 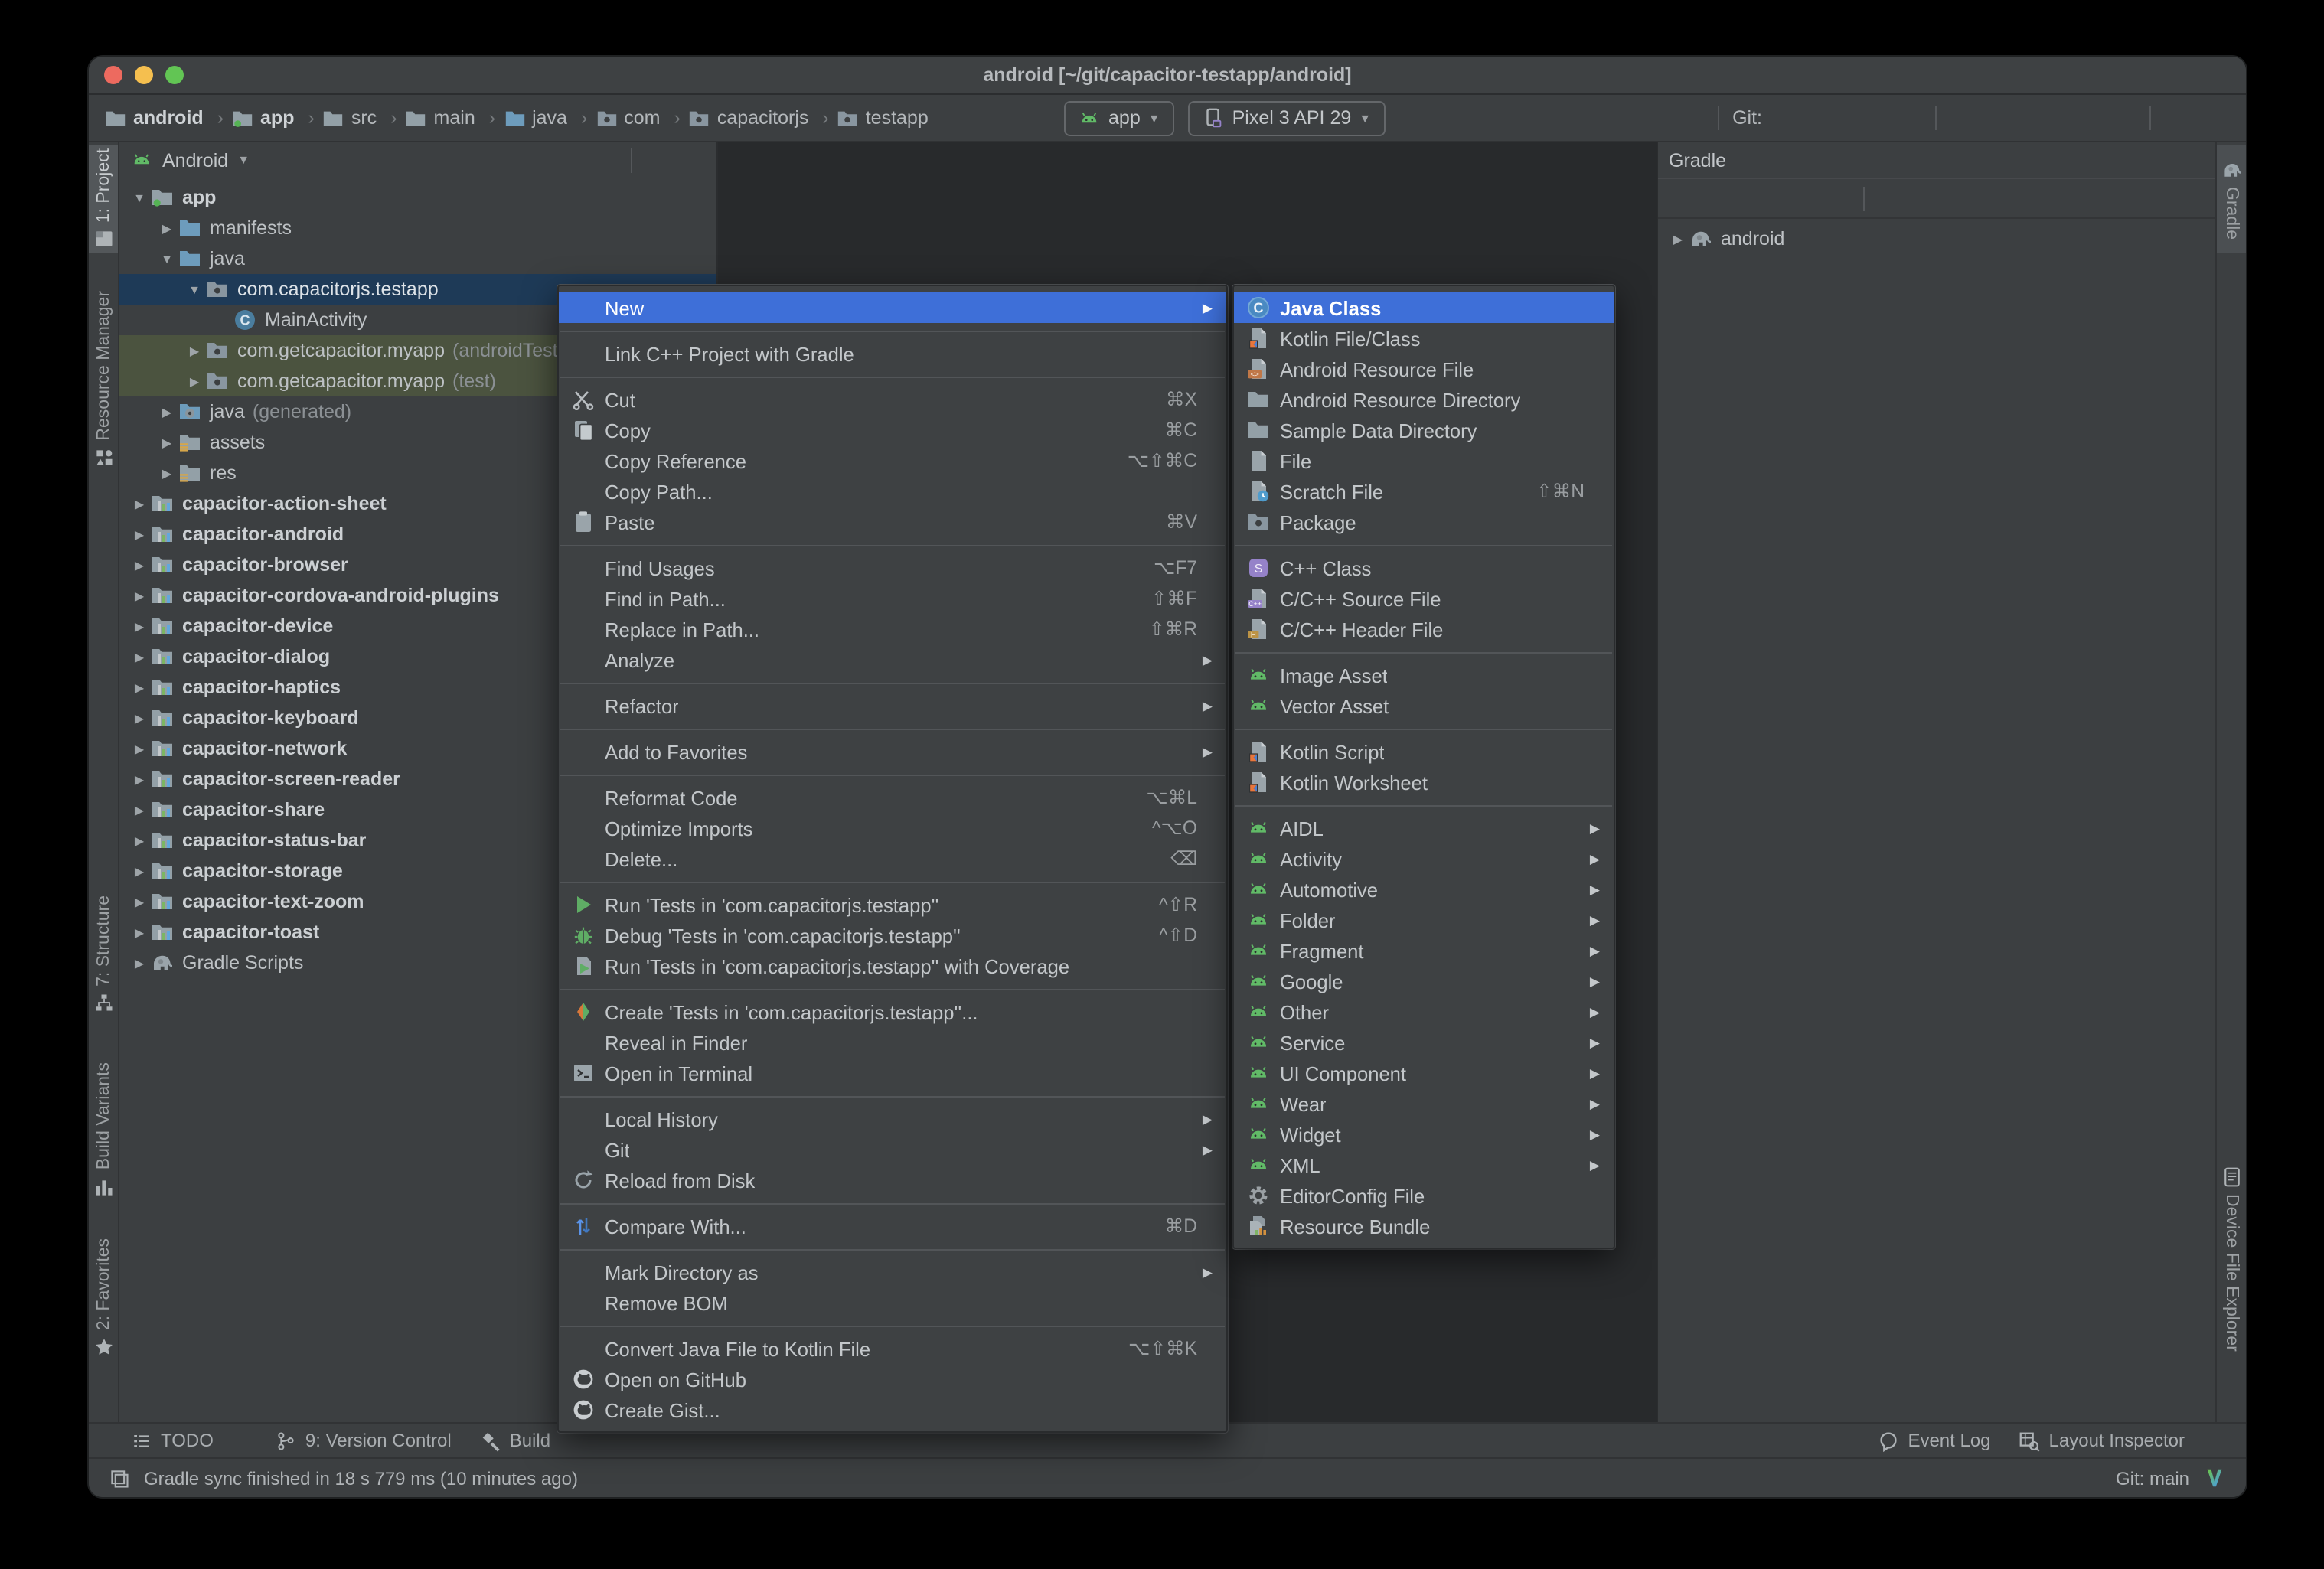 I want to click on tool-window-button-layout-inspector: Layout Inspector, so click(x=2102, y=1440).